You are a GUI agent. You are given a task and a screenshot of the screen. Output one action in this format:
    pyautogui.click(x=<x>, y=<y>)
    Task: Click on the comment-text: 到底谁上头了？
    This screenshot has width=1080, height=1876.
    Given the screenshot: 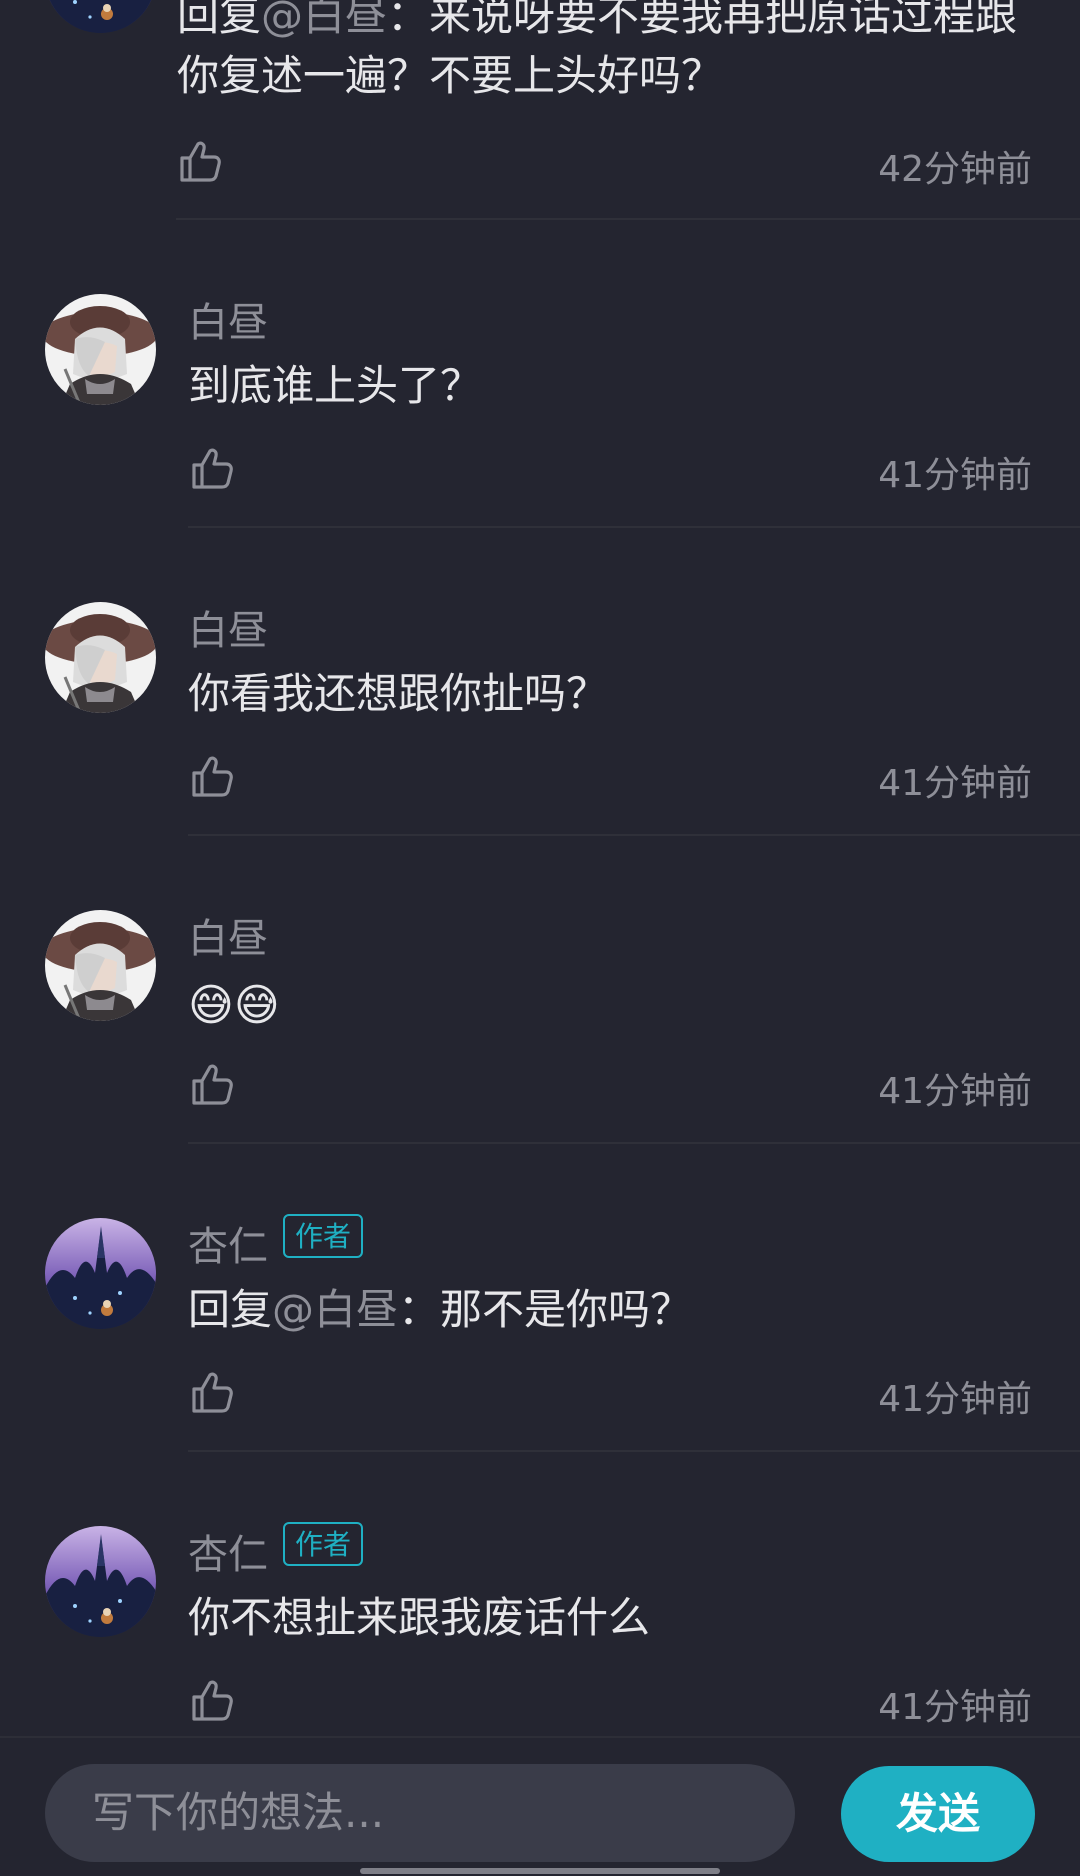 What is the action you would take?
    pyautogui.click(x=335, y=385)
    